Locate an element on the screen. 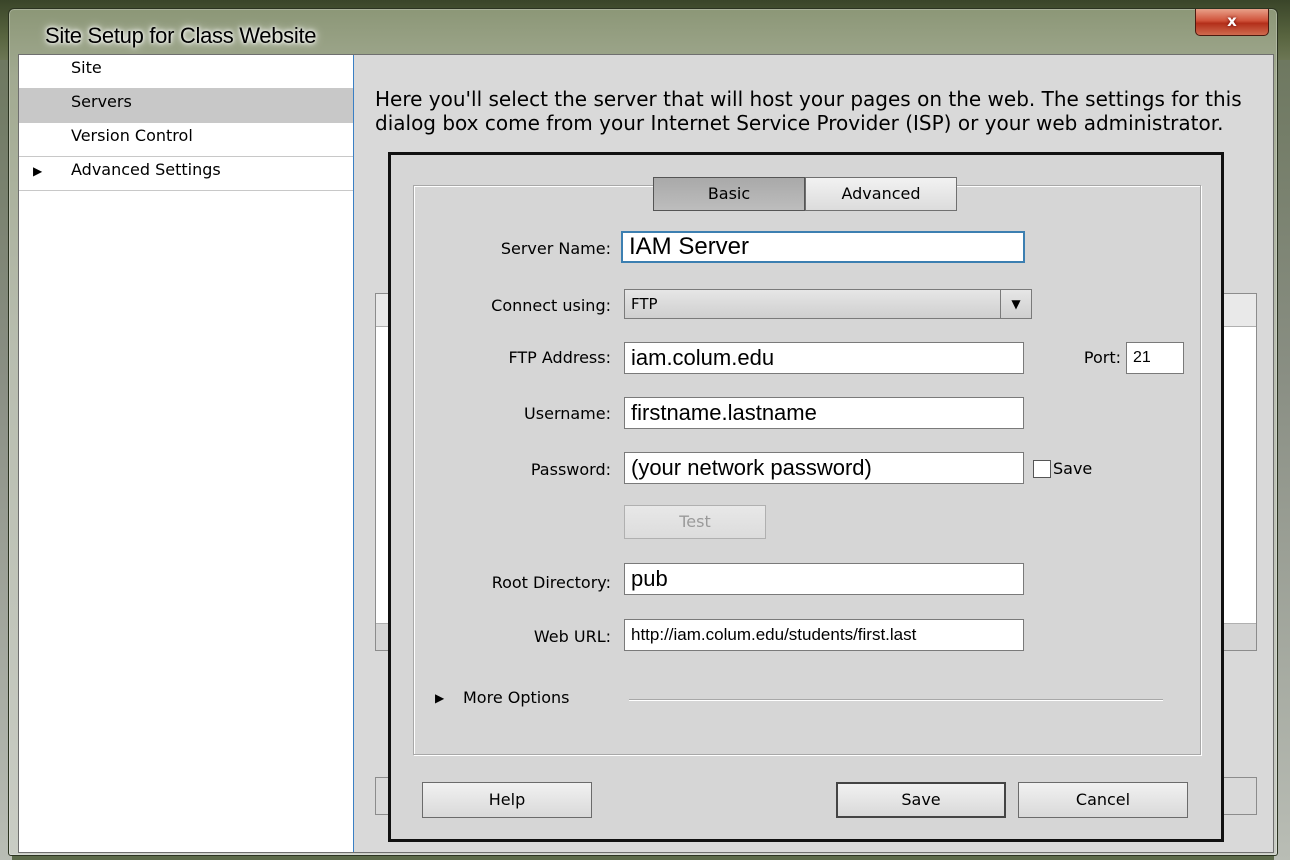  port-label: Port: is located at coordinates (1102, 357).